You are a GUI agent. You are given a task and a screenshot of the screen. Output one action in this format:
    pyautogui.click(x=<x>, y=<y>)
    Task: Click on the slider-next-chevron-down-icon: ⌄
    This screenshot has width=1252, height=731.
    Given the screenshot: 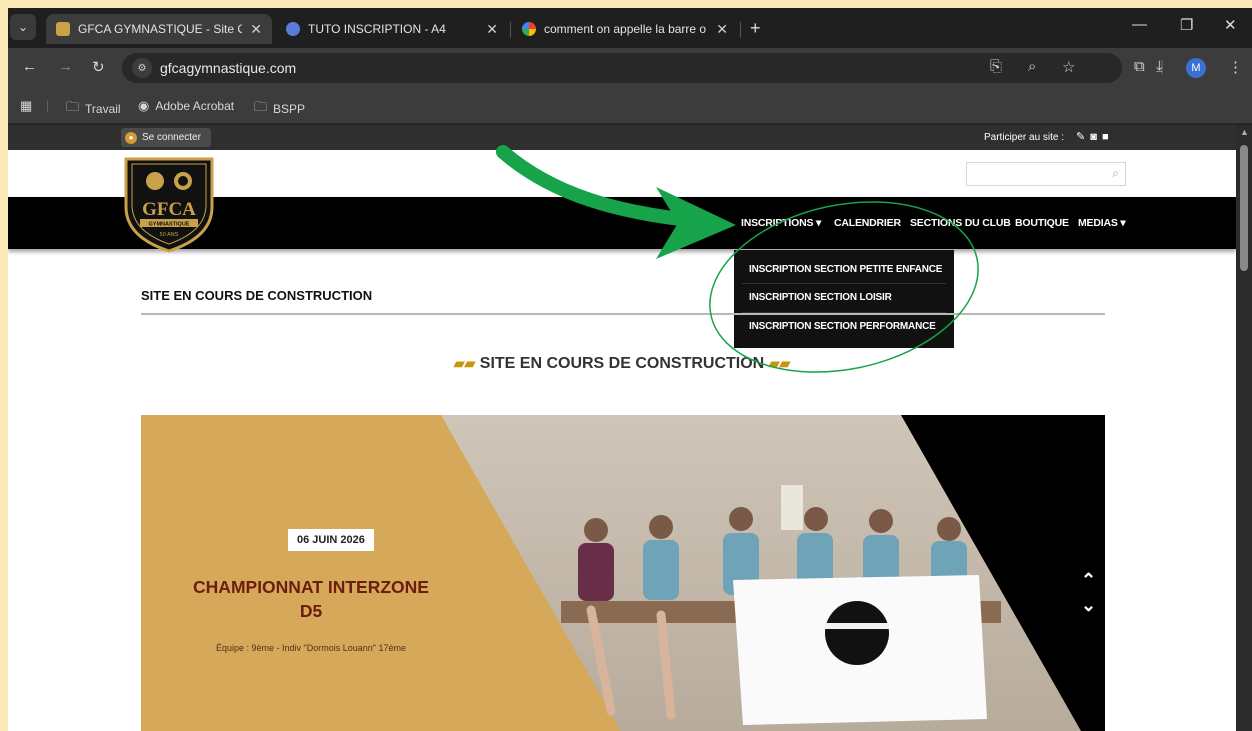 What is the action you would take?
    pyautogui.click(x=1088, y=605)
    